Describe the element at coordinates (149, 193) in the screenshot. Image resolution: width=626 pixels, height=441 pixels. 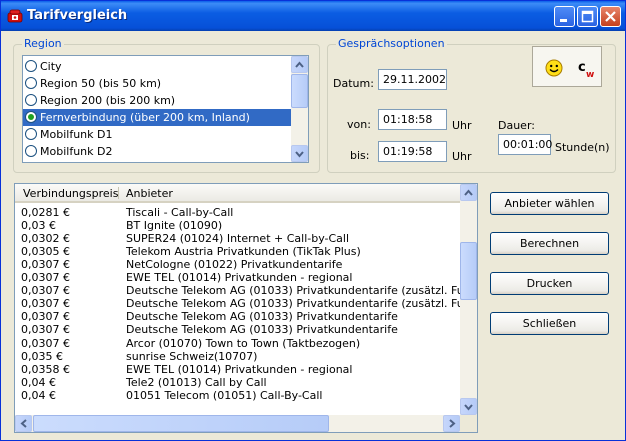
I see `column-header-provider: Anbieter` at that location.